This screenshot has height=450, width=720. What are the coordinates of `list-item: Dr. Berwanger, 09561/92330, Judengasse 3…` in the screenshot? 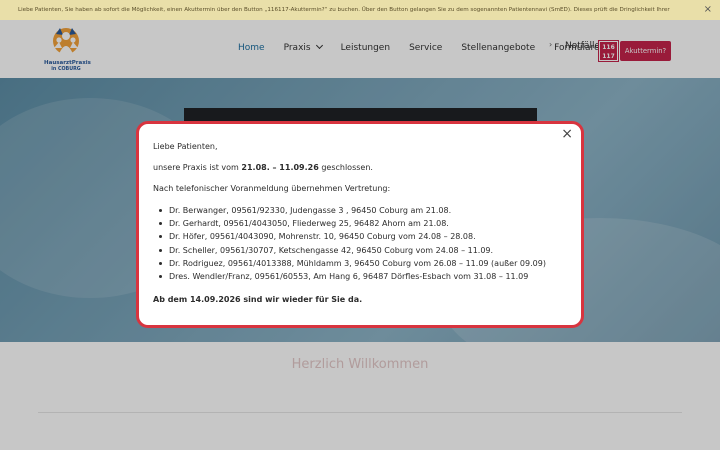 It's located at (351, 210).